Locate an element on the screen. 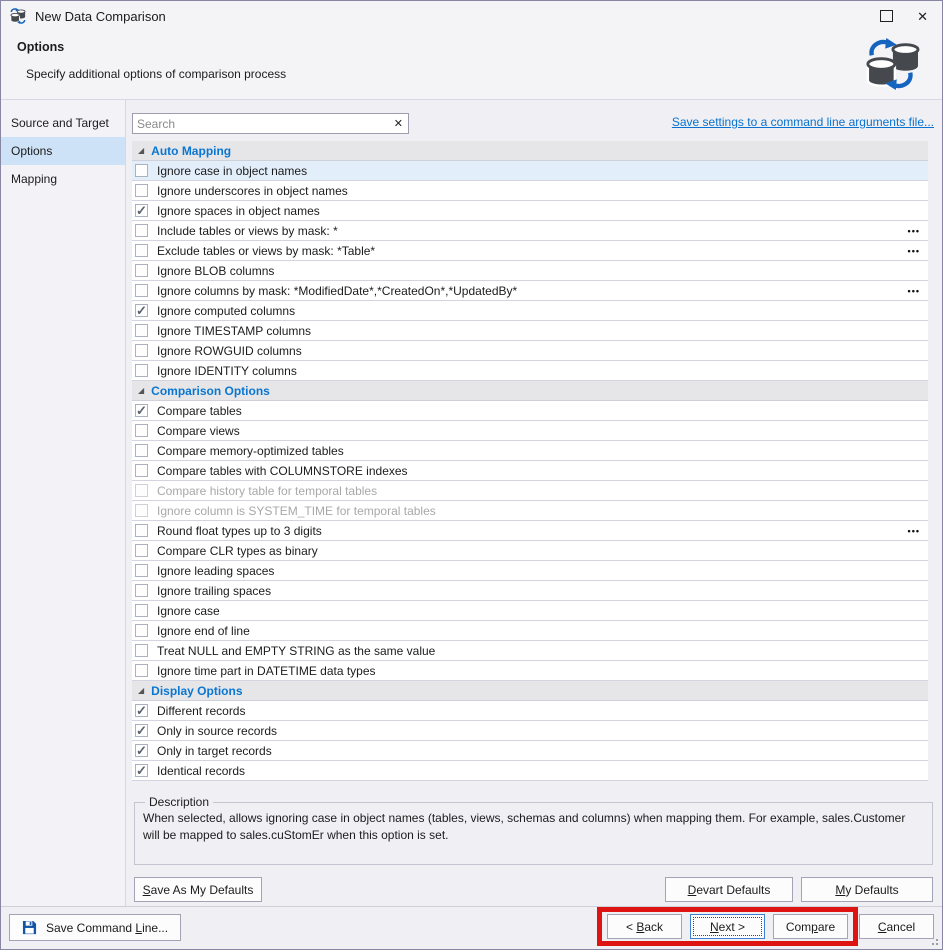 This screenshot has height=950, width=943. button-label: Next > is located at coordinates (727, 926).